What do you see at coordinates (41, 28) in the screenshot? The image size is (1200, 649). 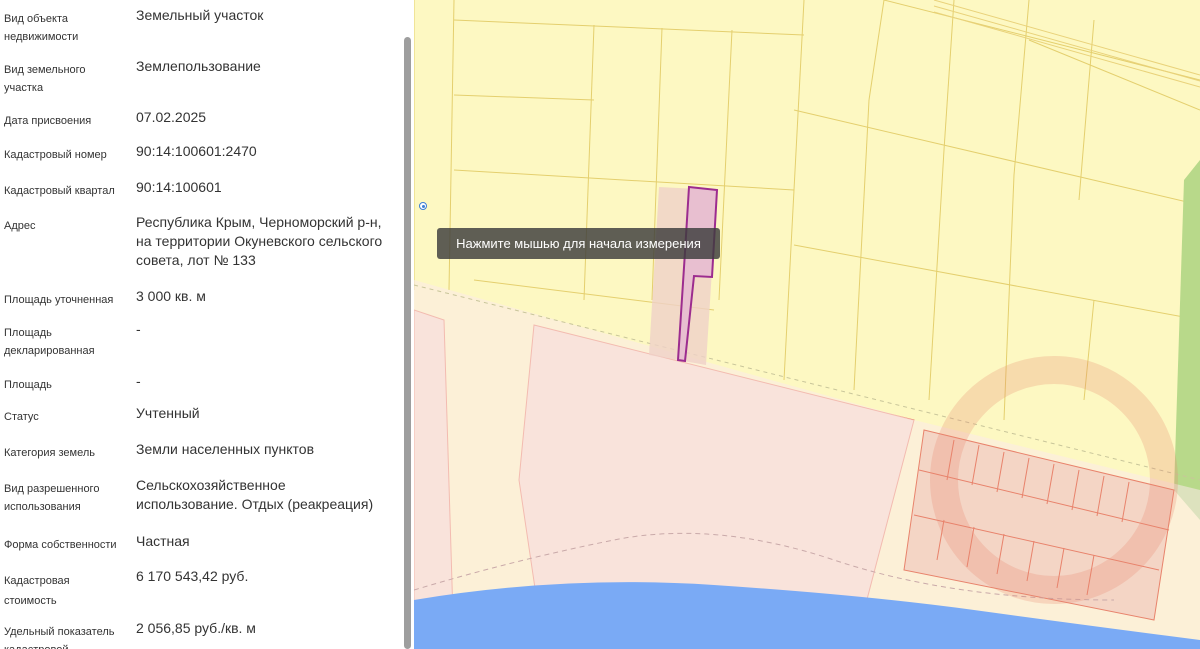 I see `property-label: Вид объекта недвижимости` at bounding box center [41, 28].